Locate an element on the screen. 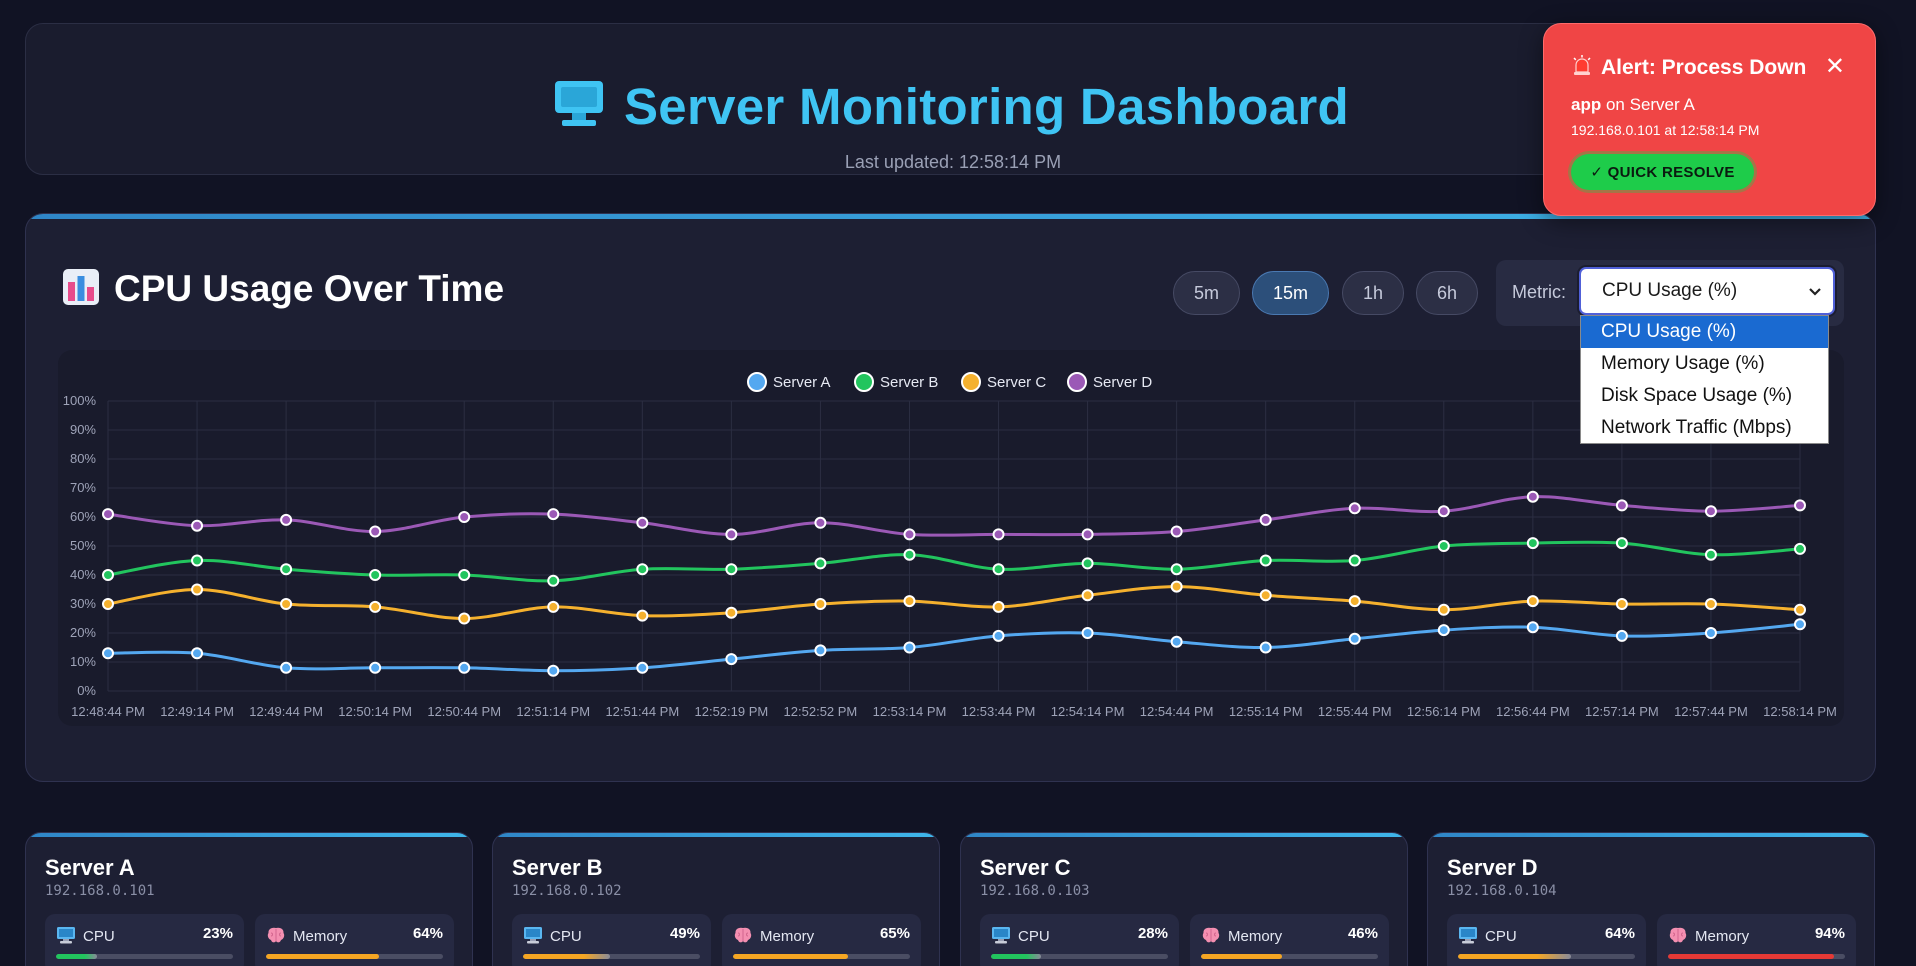 This screenshot has height=966, width=1916. cpu-label: CPU is located at coordinates (566, 936).